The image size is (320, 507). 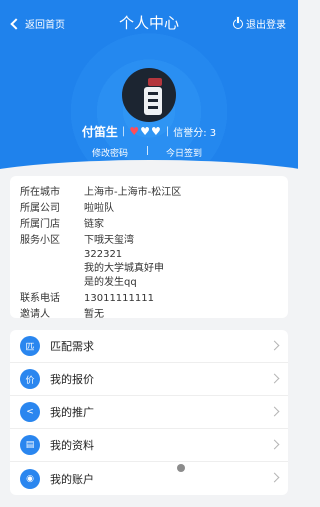 I want to click on menu-item: 价我的报价, so click(x=149, y=379).